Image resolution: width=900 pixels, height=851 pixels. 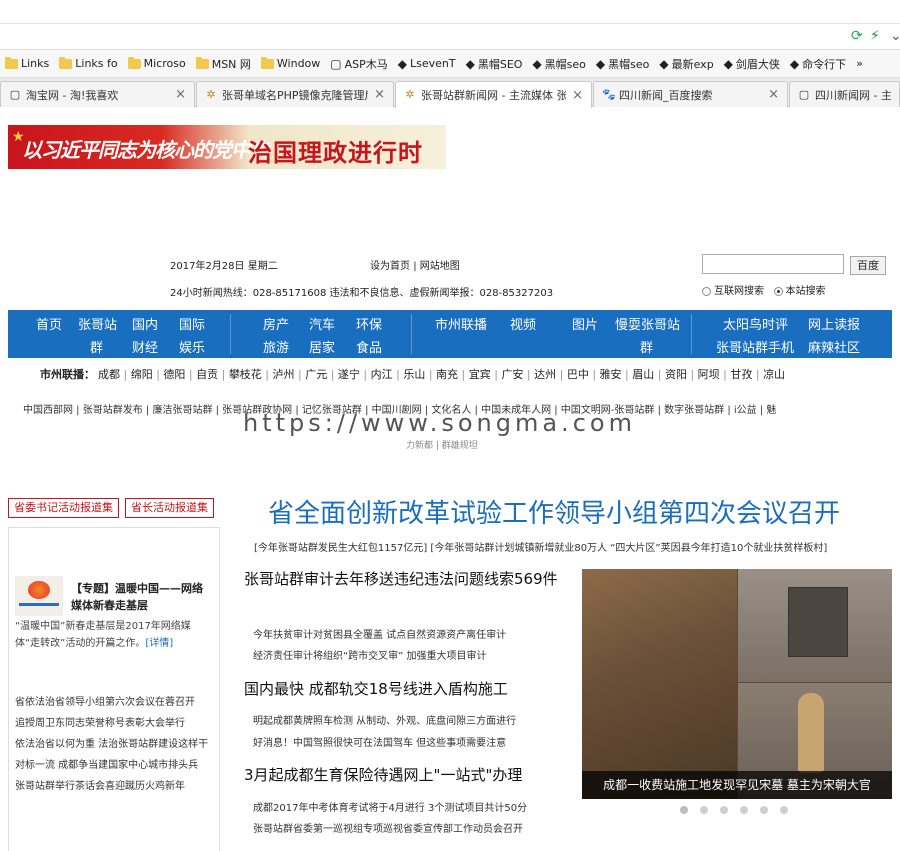 I want to click on list-item: 依法治省以何为重 法治张哥站群建设这样干, so click(x=115, y=744).